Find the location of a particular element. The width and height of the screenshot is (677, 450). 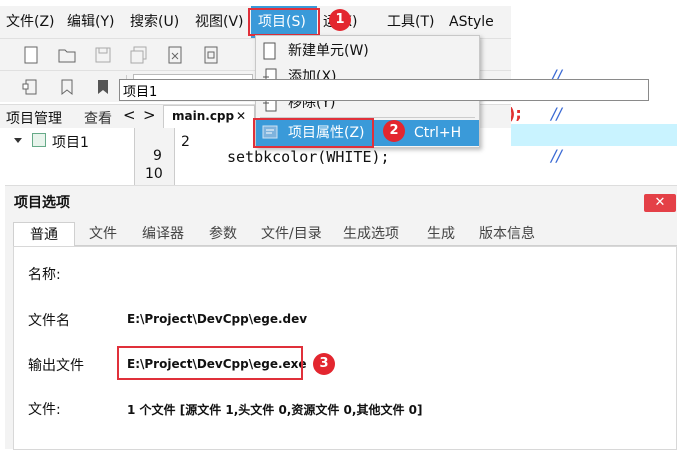

tree-root-label: 项目1 is located at coordinates (70, 142).